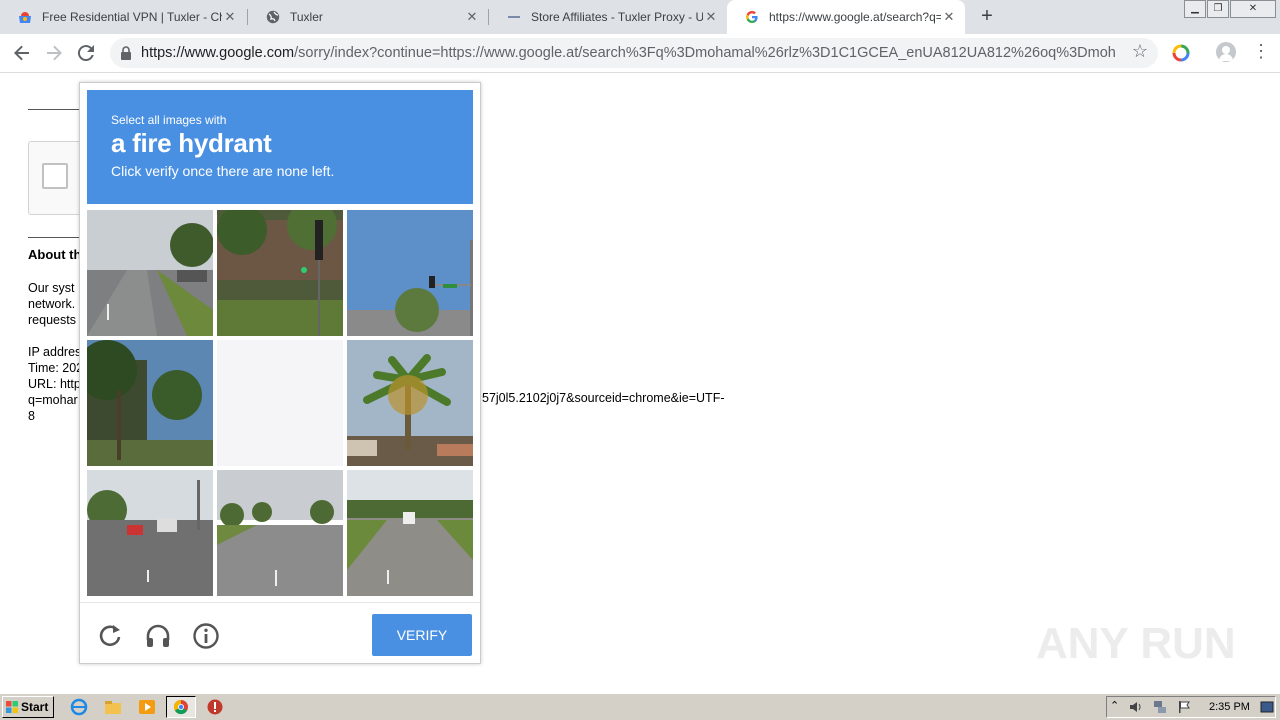 The image size is (1280, 720). What do you see at coordinates (51, 288) in the screenshot?
I see `paragraph-line: Our syst` at bounding box center [51, 288].